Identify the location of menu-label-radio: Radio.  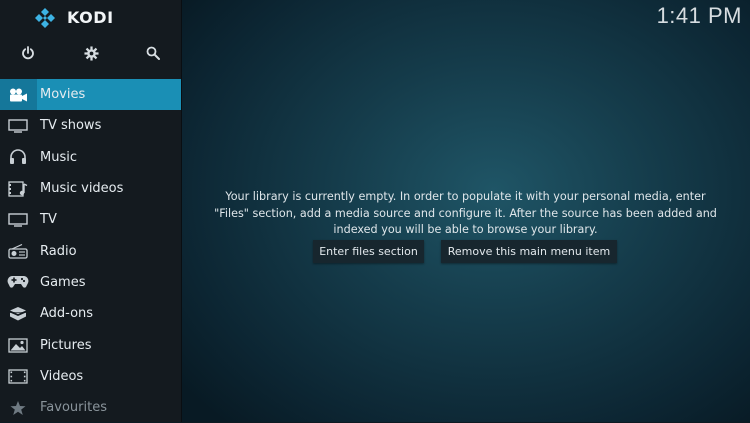
(58, 251).